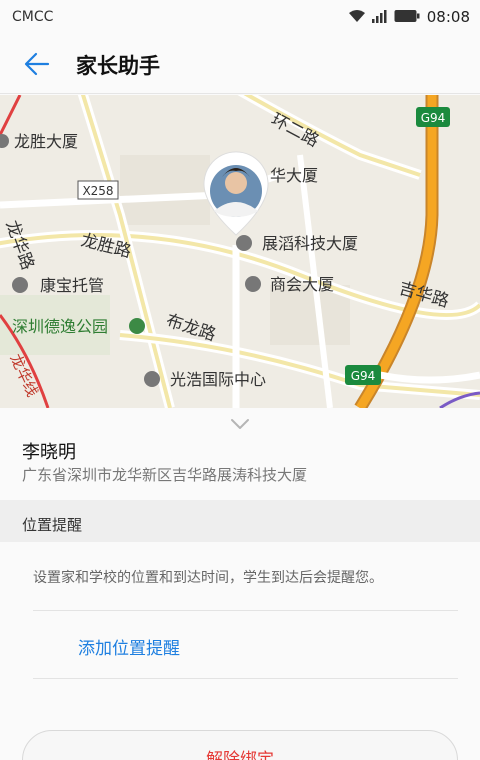  I want to click on g94-shield-bottom: G94, so click(363, 375).